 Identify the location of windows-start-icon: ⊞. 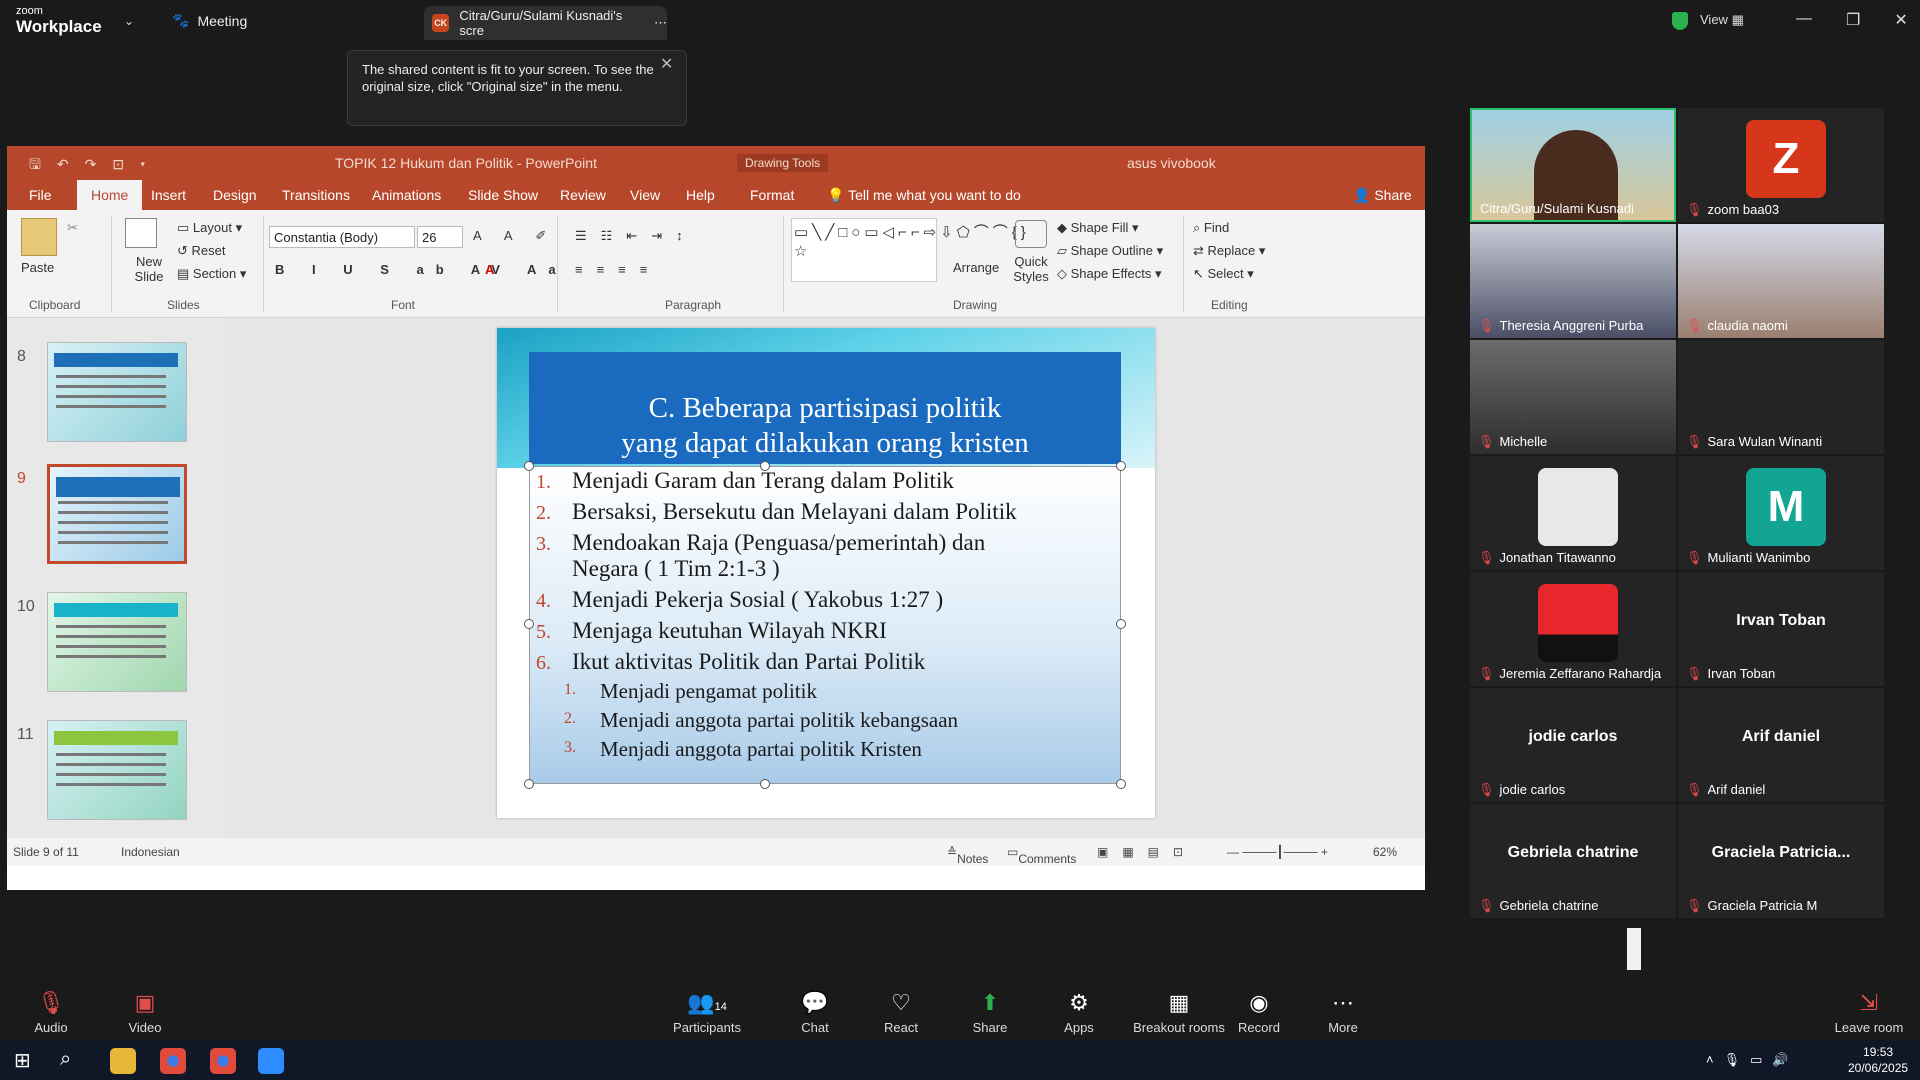
(27, 1061).